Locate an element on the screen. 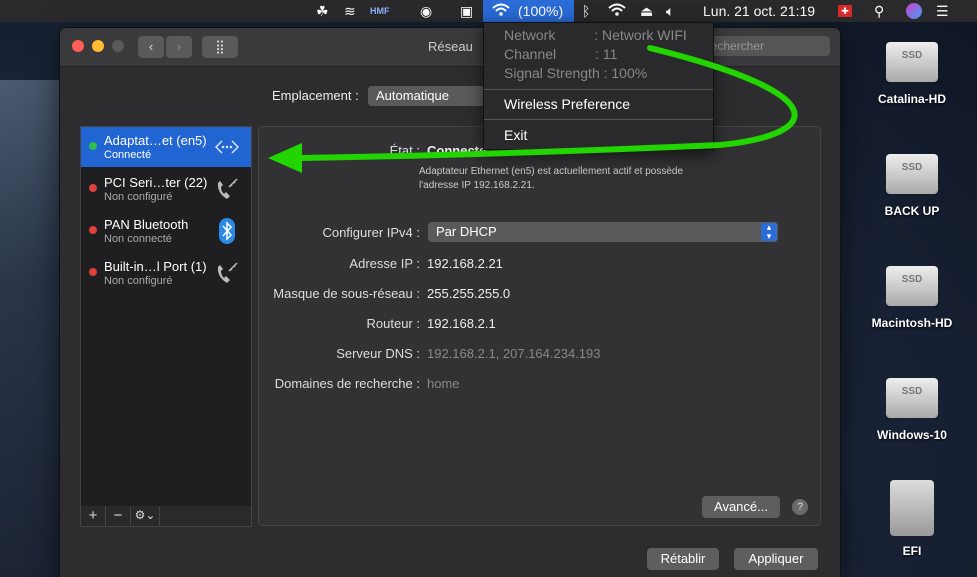 The width and height of the screenshot is (977, 577). desktop-disk: SSD BACK UP is located at coordinates (912, 186).